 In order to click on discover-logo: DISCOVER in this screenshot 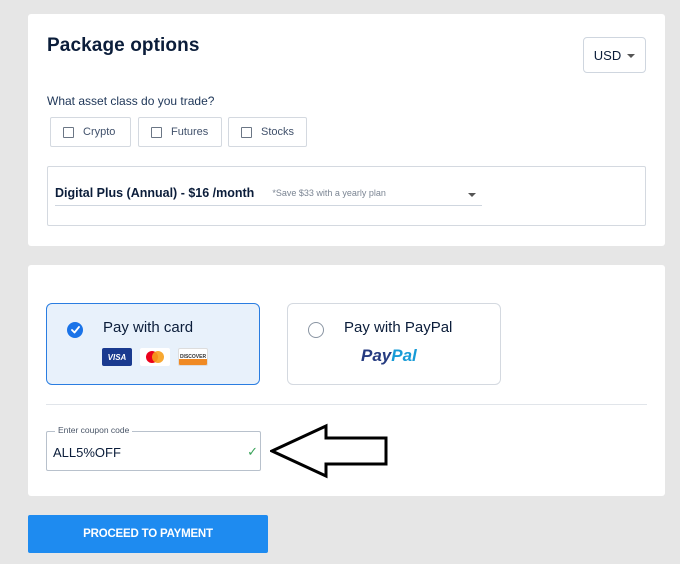, I will do `click(193, 357)`.